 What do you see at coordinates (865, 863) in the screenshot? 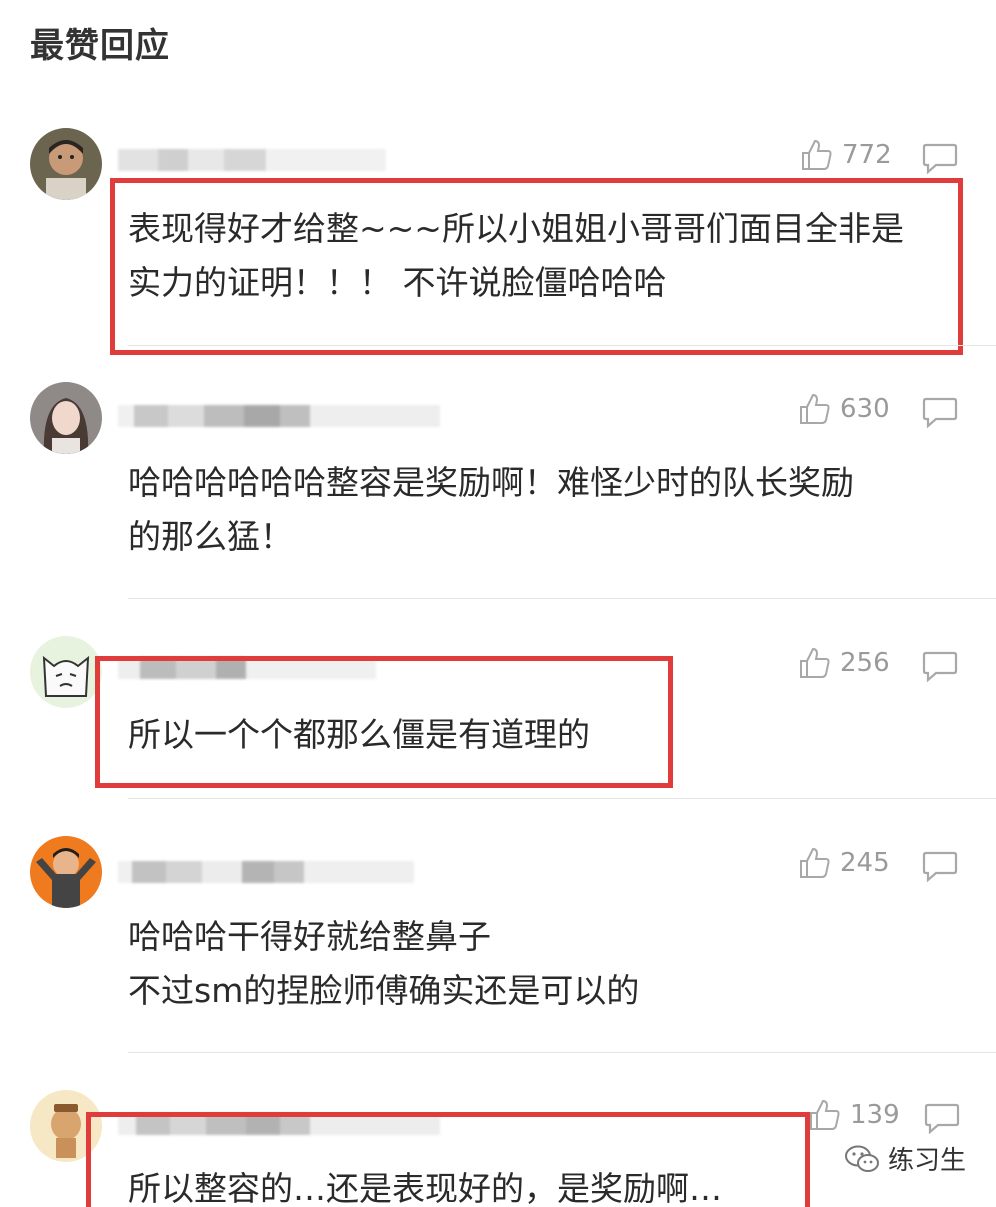
I see `like-count: 245` at bounding box center [865, 863].